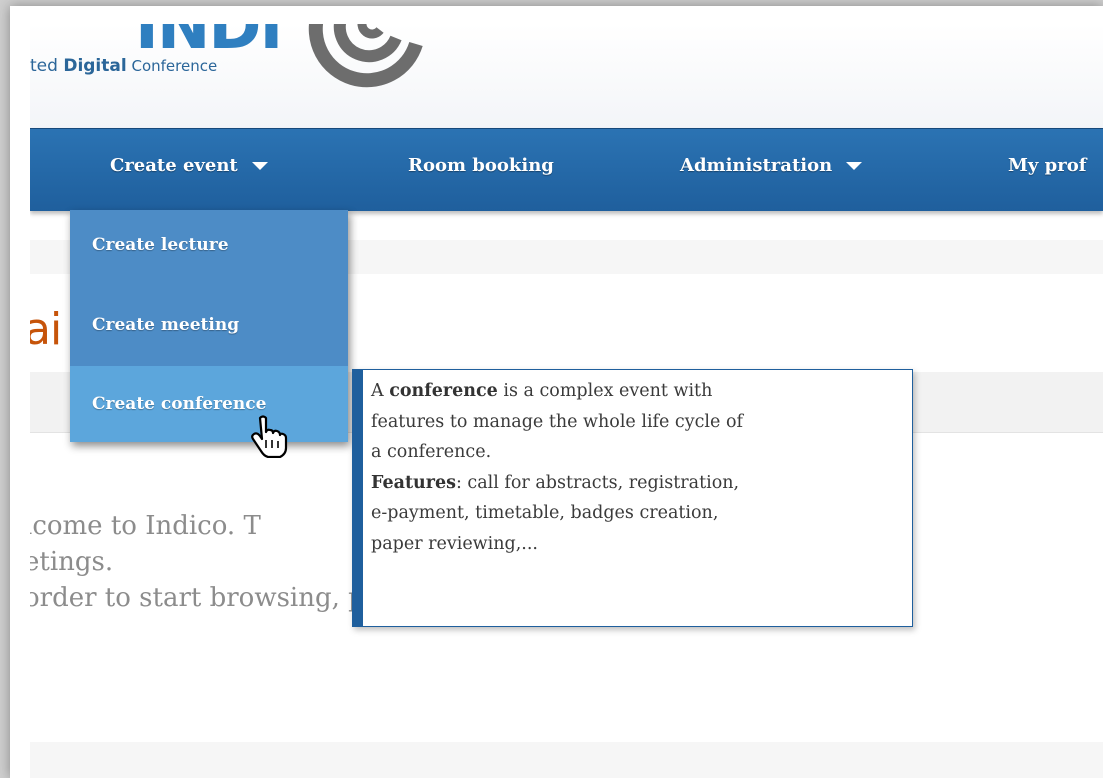  I want to click on tooltip-text: is a complex event with, so click(605, 391).